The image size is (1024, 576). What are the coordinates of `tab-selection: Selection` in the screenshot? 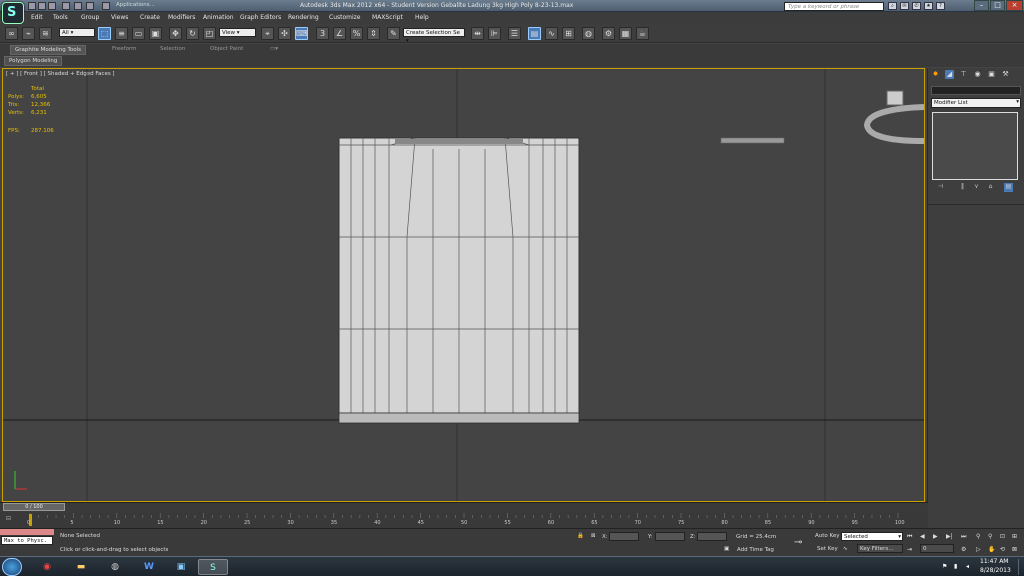 It's located at (172, 50).